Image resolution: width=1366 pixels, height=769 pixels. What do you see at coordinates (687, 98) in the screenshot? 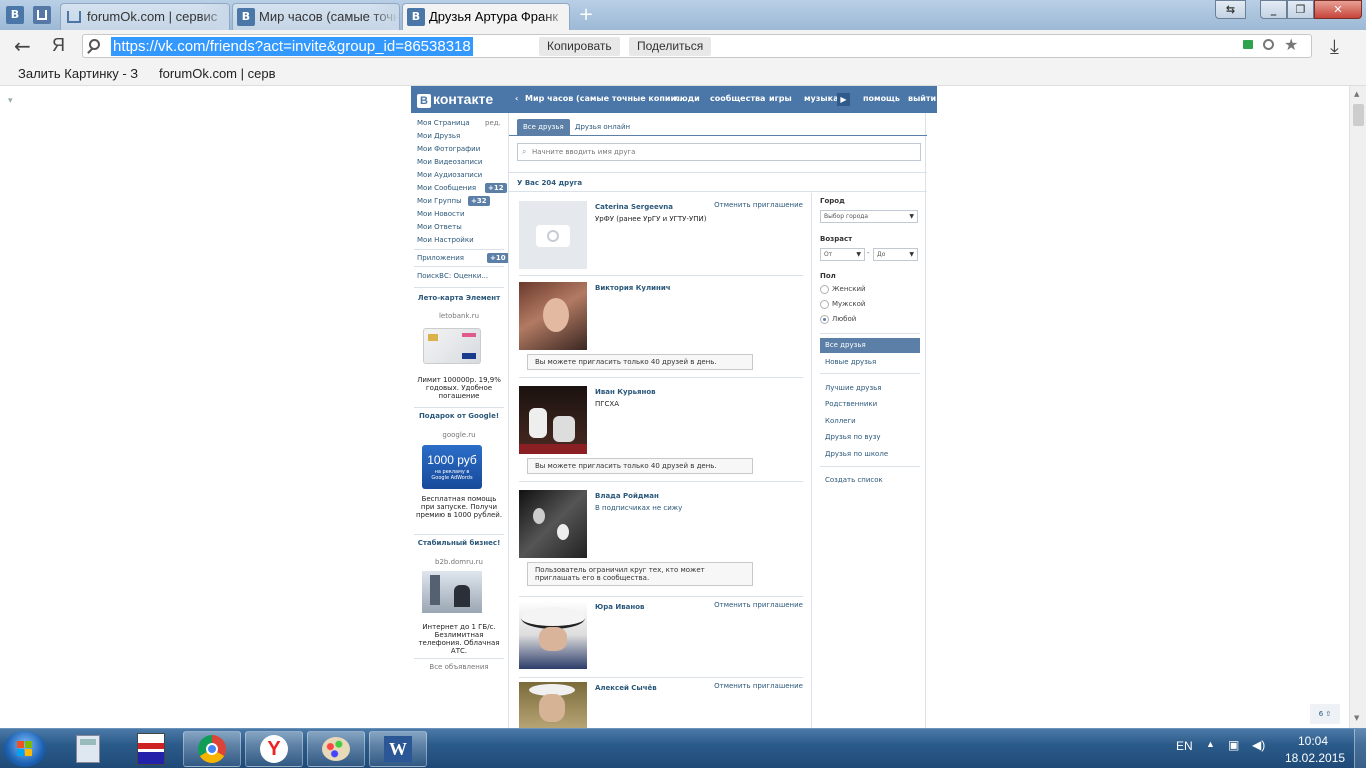
I see `nav-people: люди` at bounding box center [687, 98].